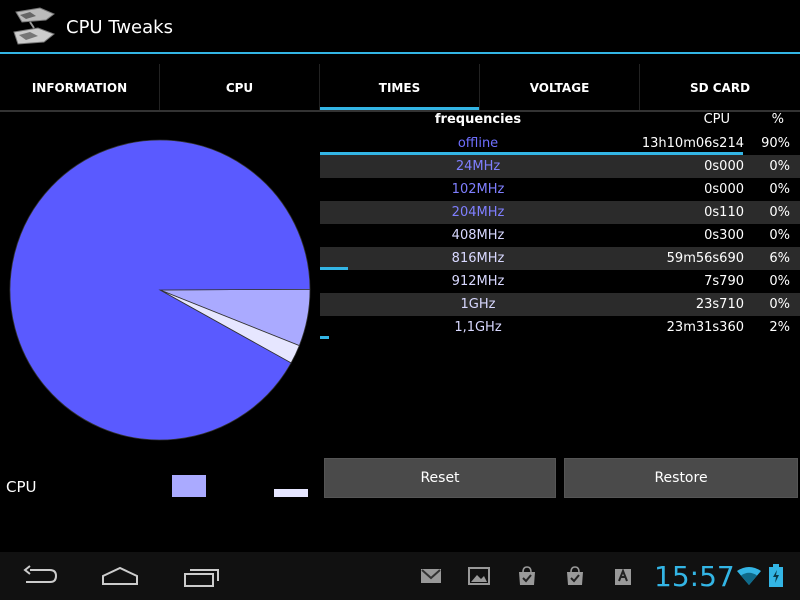 The width and height of the screenshot is (800, 600). What do you see at coordinates (692, 143) in the screenshot?
I see `time-cell: 13h10m06s214` at bounding box center [692, 143].